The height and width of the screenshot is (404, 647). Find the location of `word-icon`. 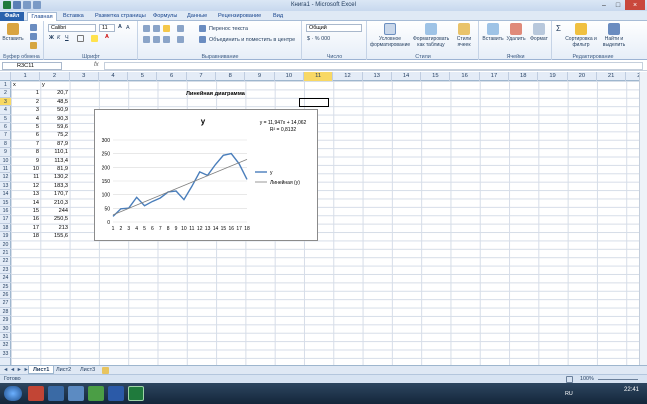

word-icon is located at coordinates (116, 393).